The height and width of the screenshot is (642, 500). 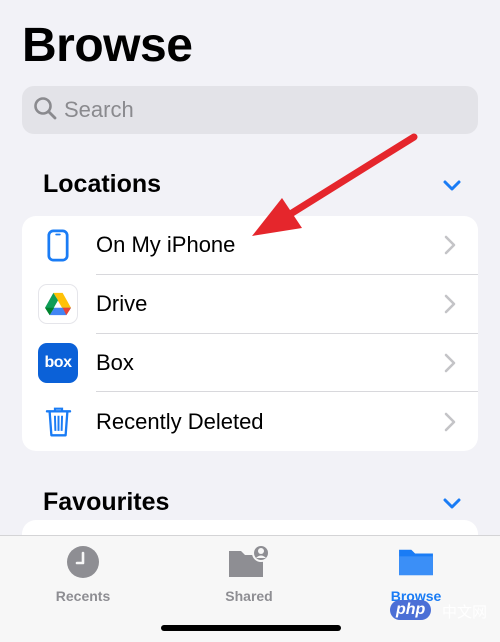 What do you see at coordinates (122, 304) in the screenshot?
I see `location-label: Drive` at bounding box center [122, 304].